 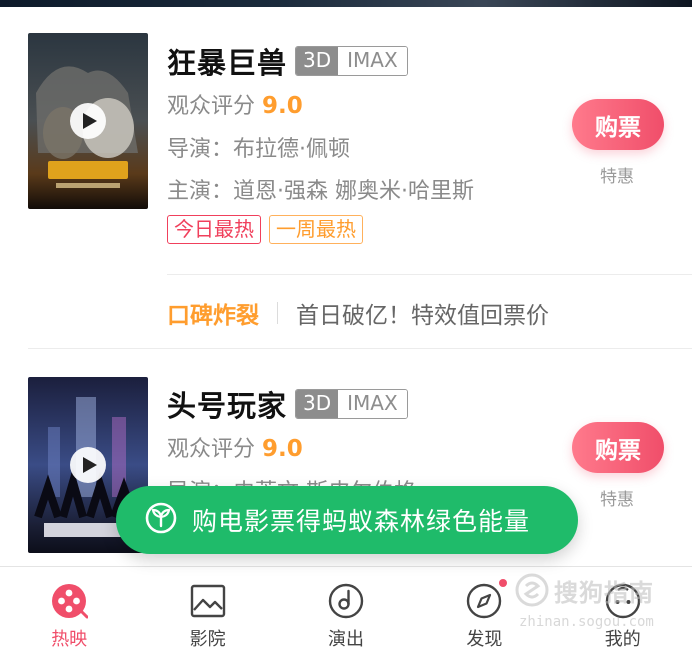 What do you see at coordinates (69, 639) in the screenshot?
I see `tab-label: 热映` at bounding box center [69, 639].